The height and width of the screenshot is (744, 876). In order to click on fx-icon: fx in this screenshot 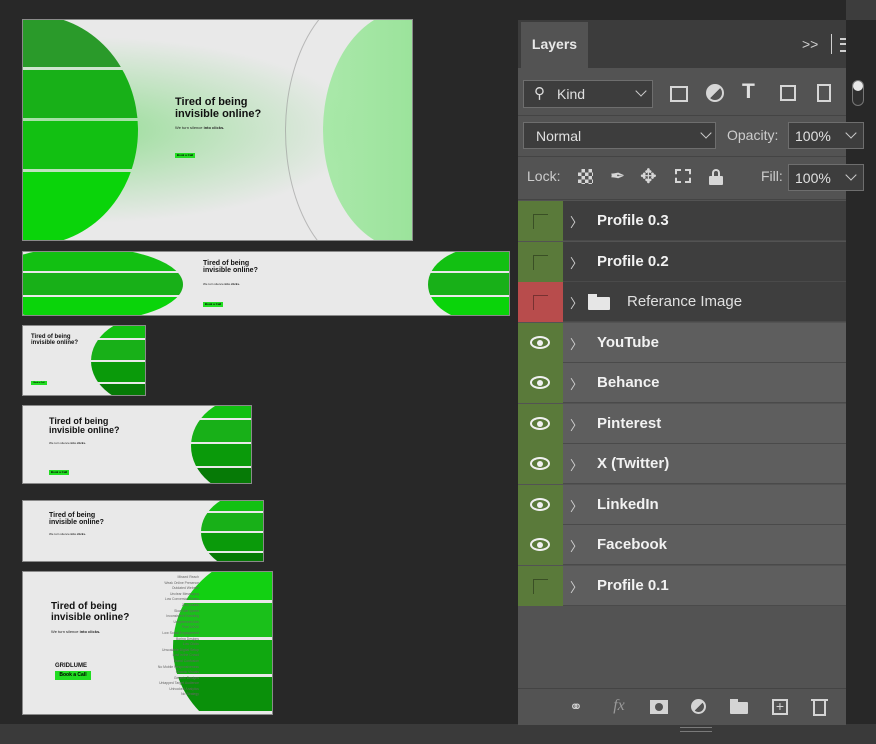, I will do `click(619, 707)`.